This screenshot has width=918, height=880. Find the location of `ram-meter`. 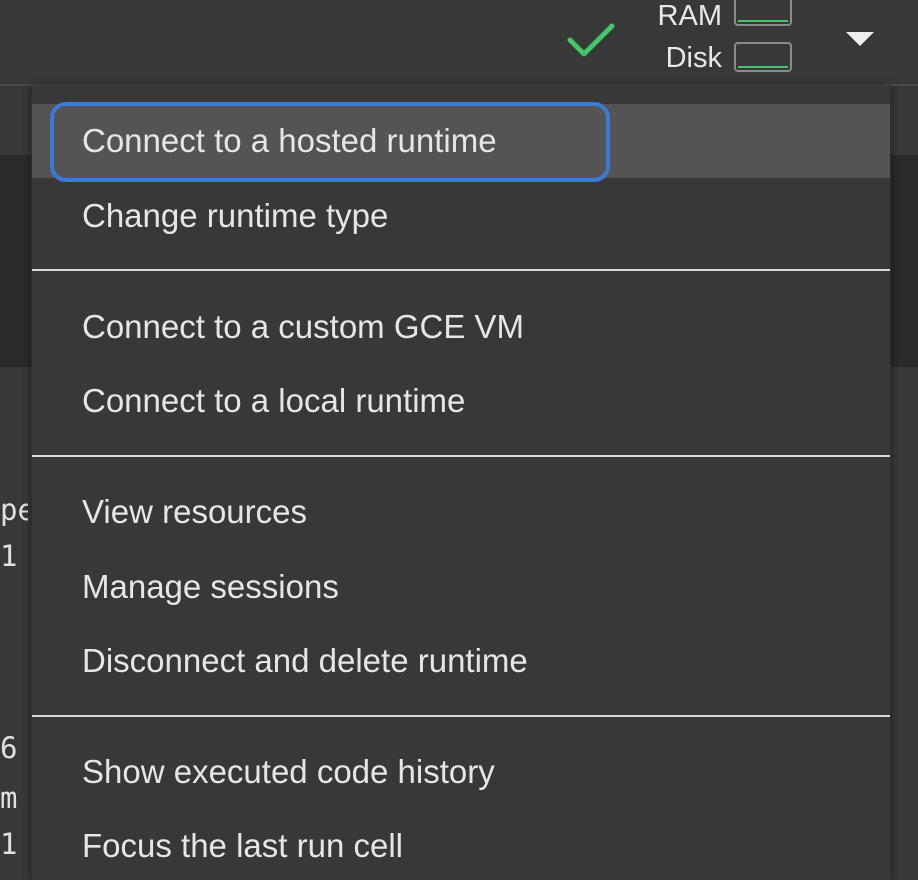

ram-meter is located at coordinates (763, 13).